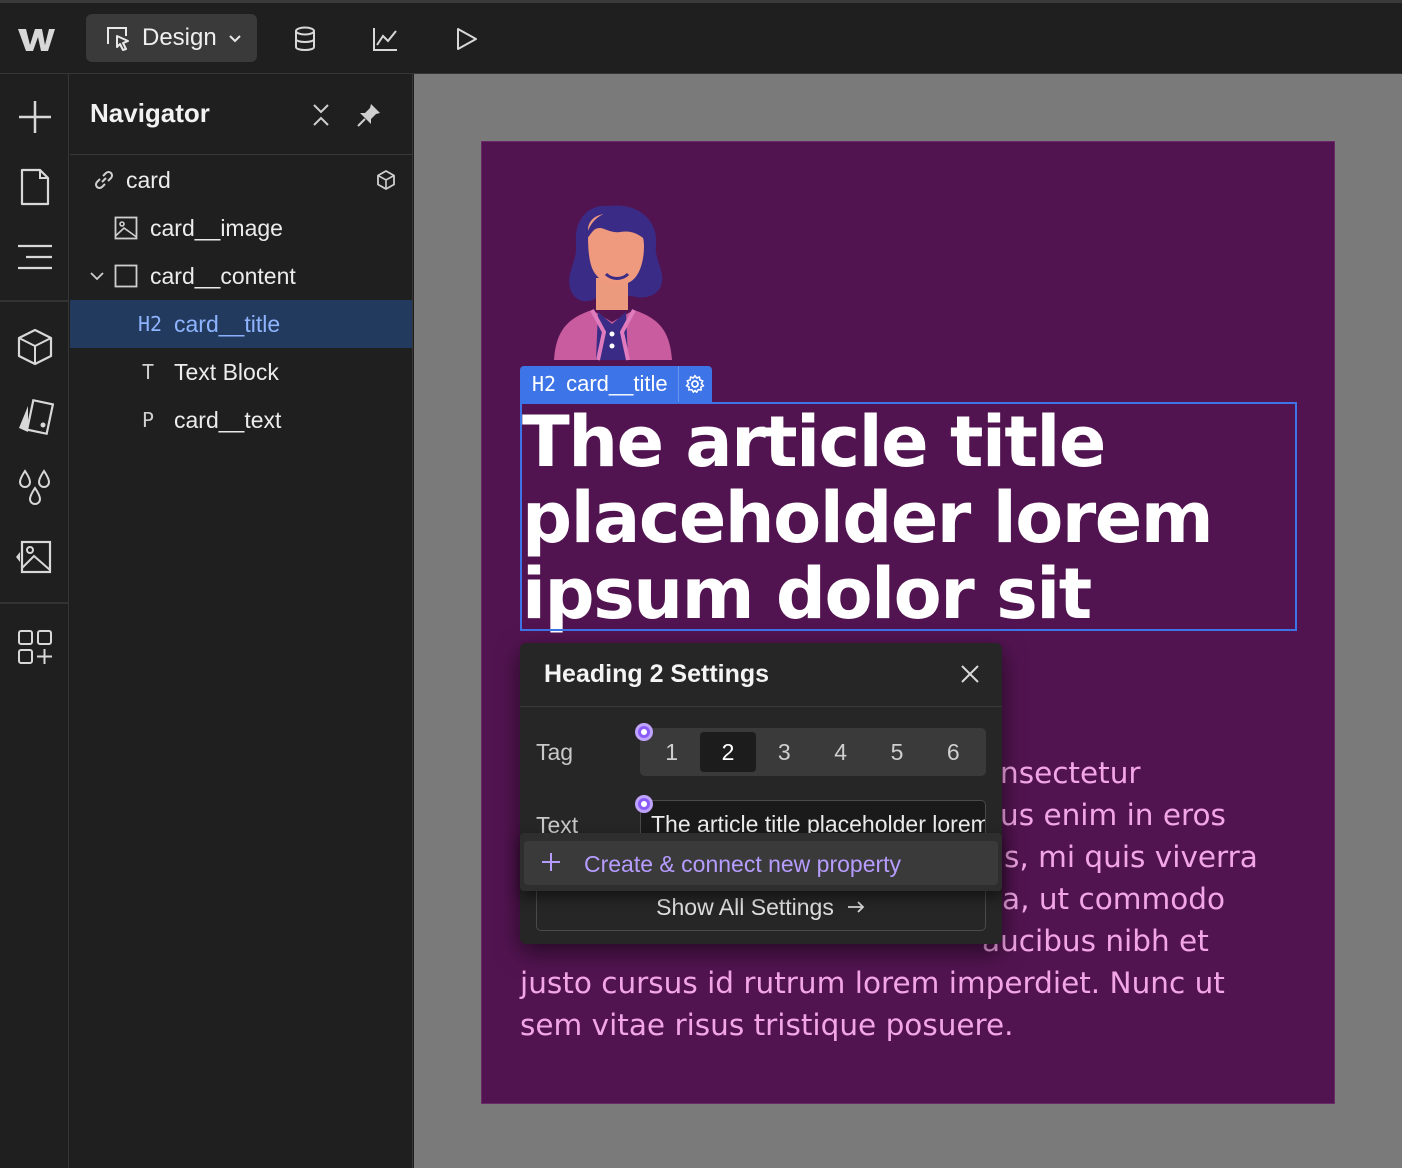  I want to click on navigator-item-label: card__image, so click(216, 228).